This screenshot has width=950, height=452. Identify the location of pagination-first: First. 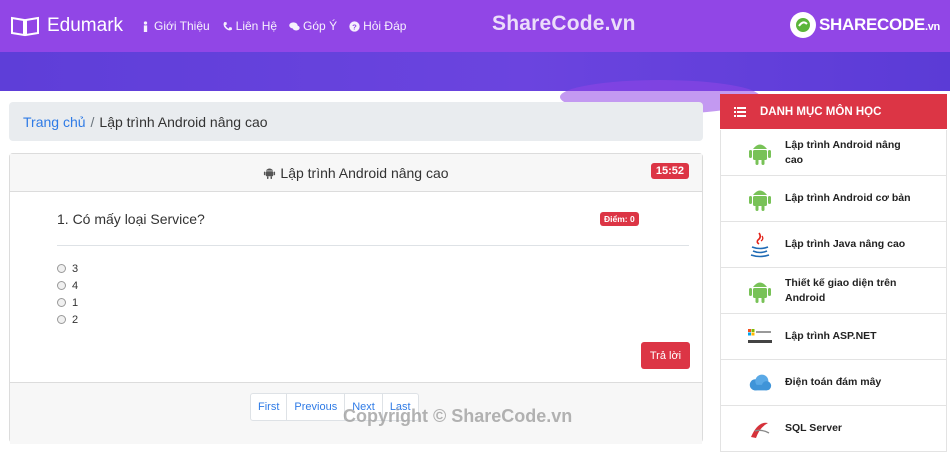
(268, 407).